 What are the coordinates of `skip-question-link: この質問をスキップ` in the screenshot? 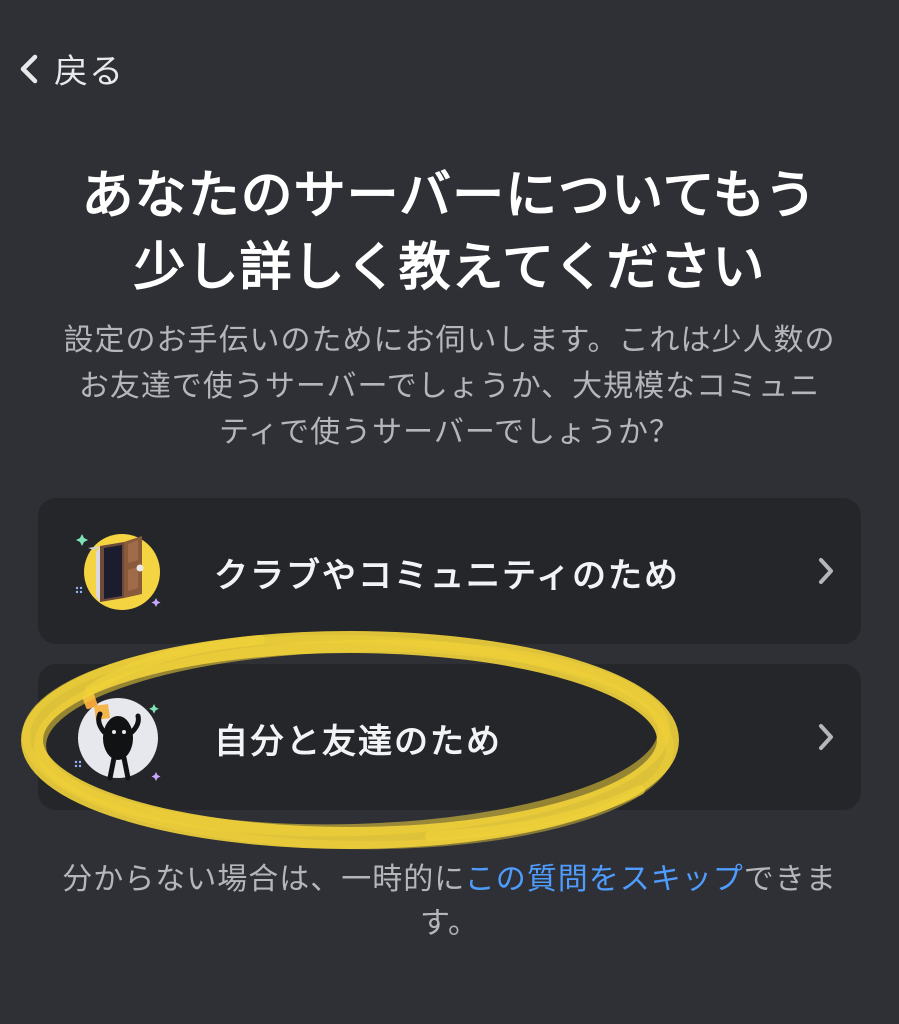 It's located at (604, 879).